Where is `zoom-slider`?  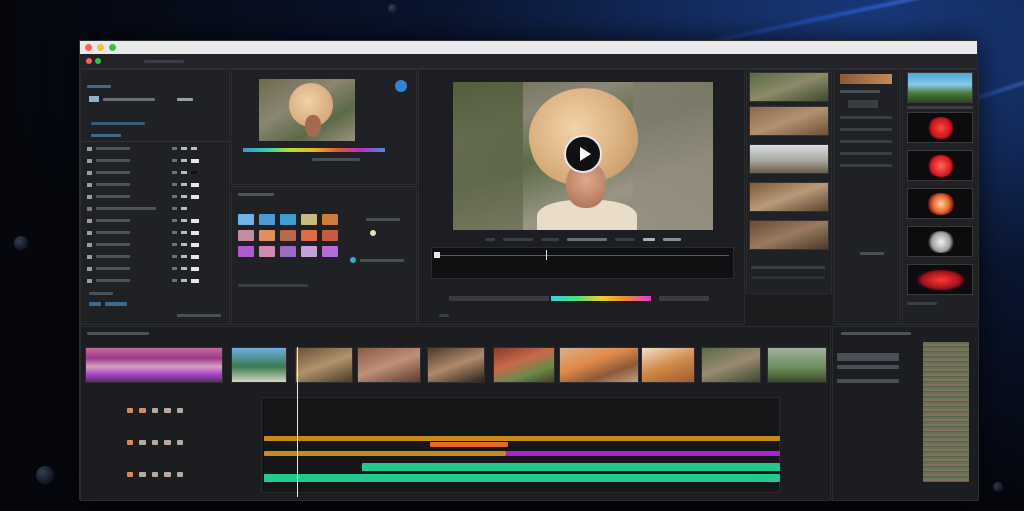 zoom-slider is located at coordinates (199, 315).